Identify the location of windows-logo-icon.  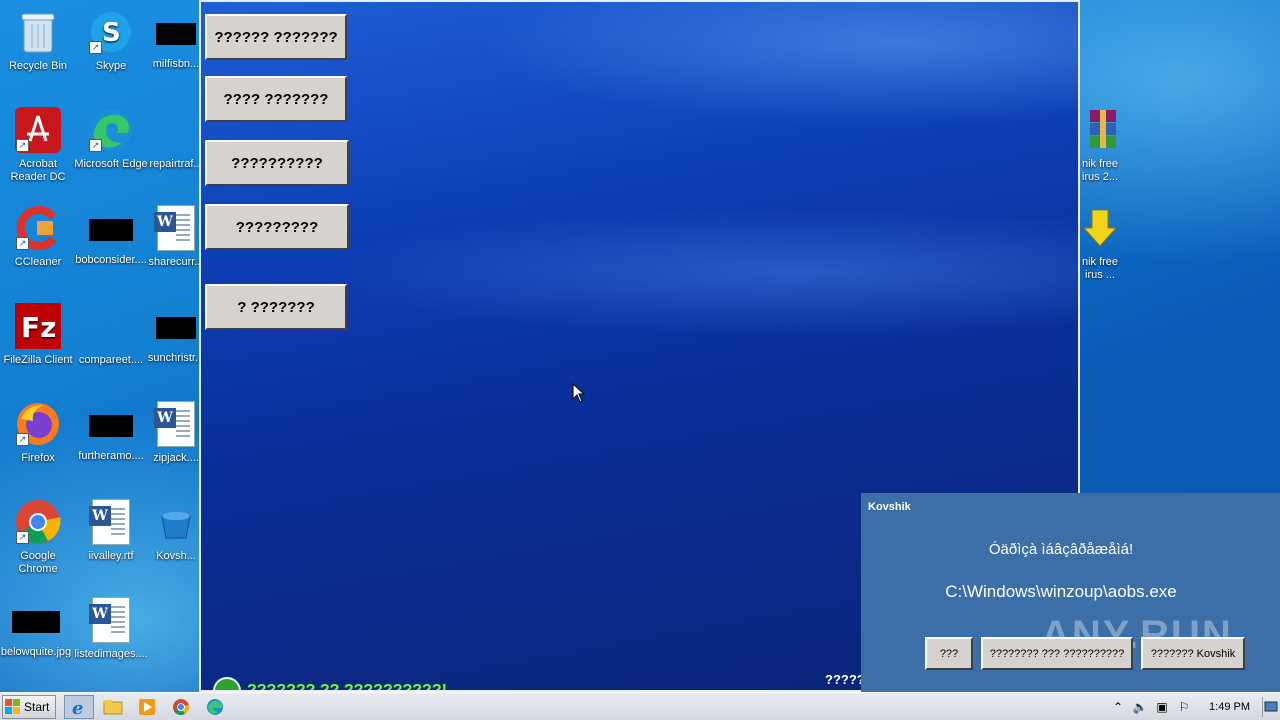
(13, 706).